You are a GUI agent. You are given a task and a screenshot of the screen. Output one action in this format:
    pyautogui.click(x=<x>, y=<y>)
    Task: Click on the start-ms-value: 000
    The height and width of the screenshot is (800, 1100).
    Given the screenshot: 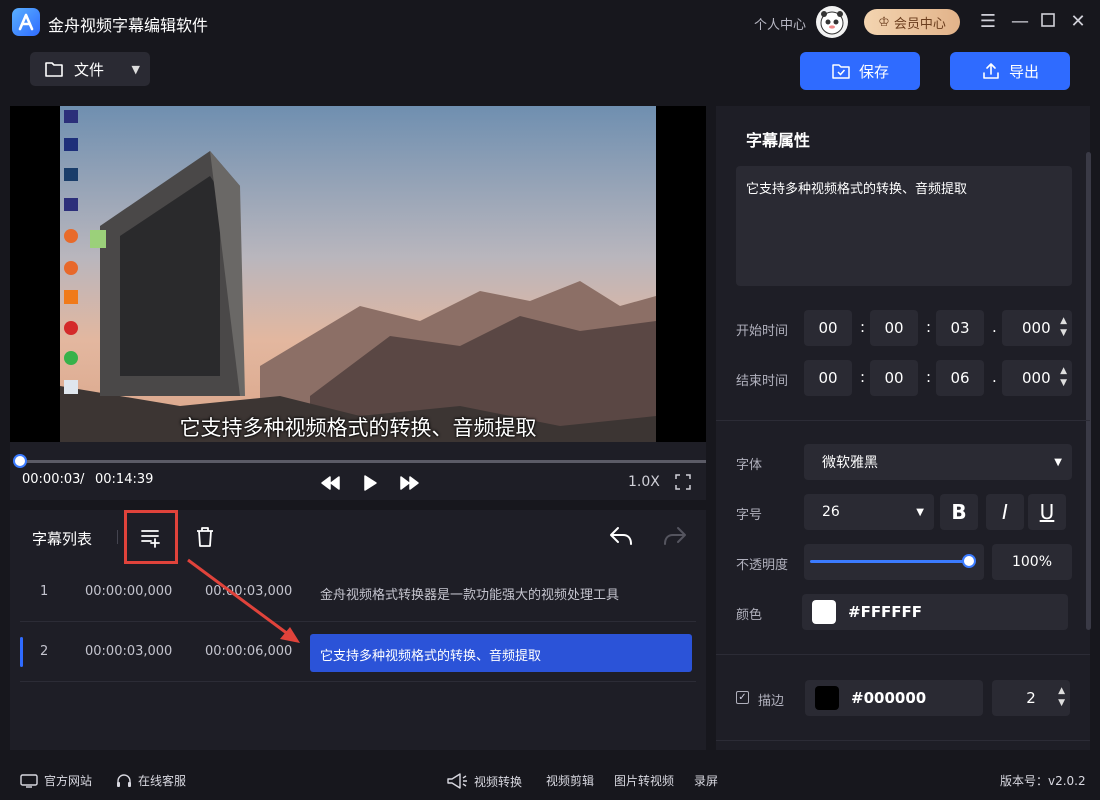 What is the action you would take?
    pyautogui.click(x=1036, y=328)
    